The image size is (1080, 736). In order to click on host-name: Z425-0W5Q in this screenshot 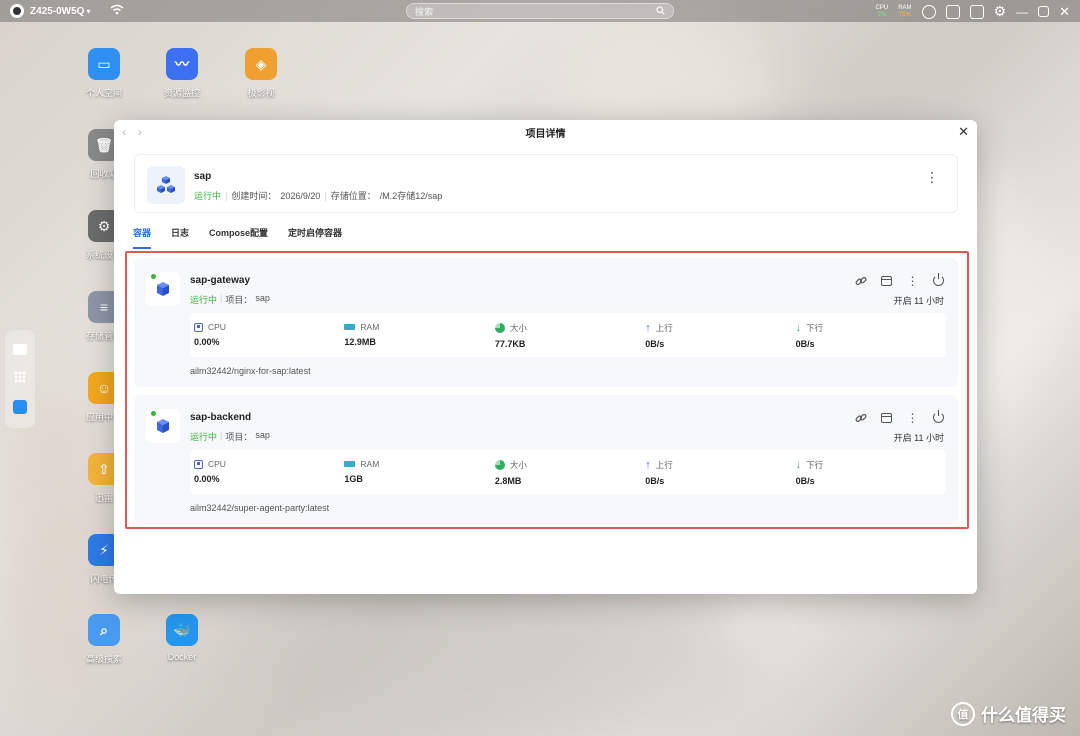, I will do `click(57, 11)`.